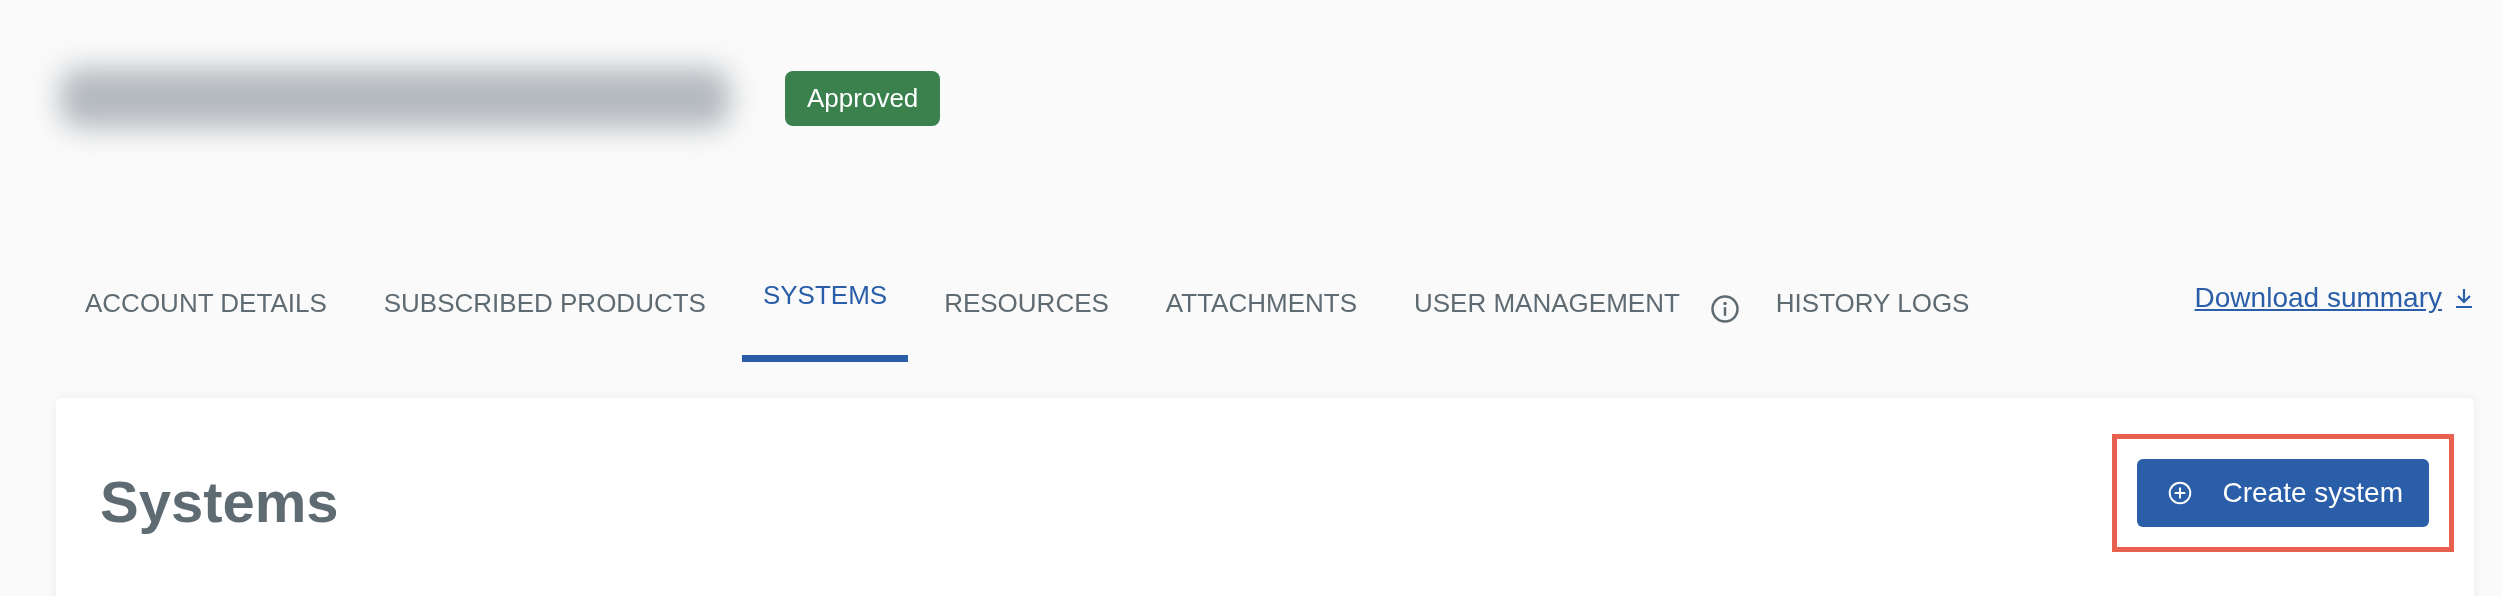 Image resolution: width=2502 pixels, height=596 pixels. Describe the element at coordinates (1724, 309) in the screenshot. I see `info-icon` at that location.